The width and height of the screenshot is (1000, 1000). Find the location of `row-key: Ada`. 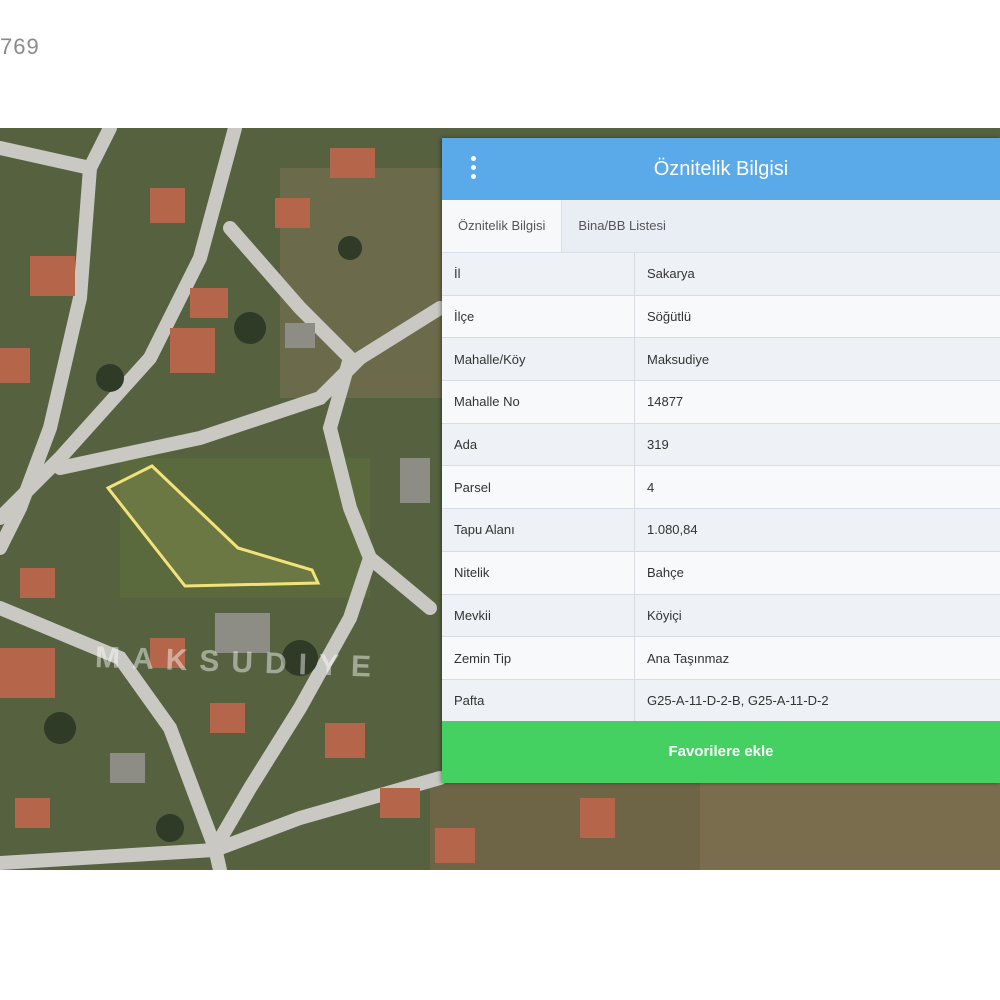

row-key: Ada is located at coordinates (538, 445).